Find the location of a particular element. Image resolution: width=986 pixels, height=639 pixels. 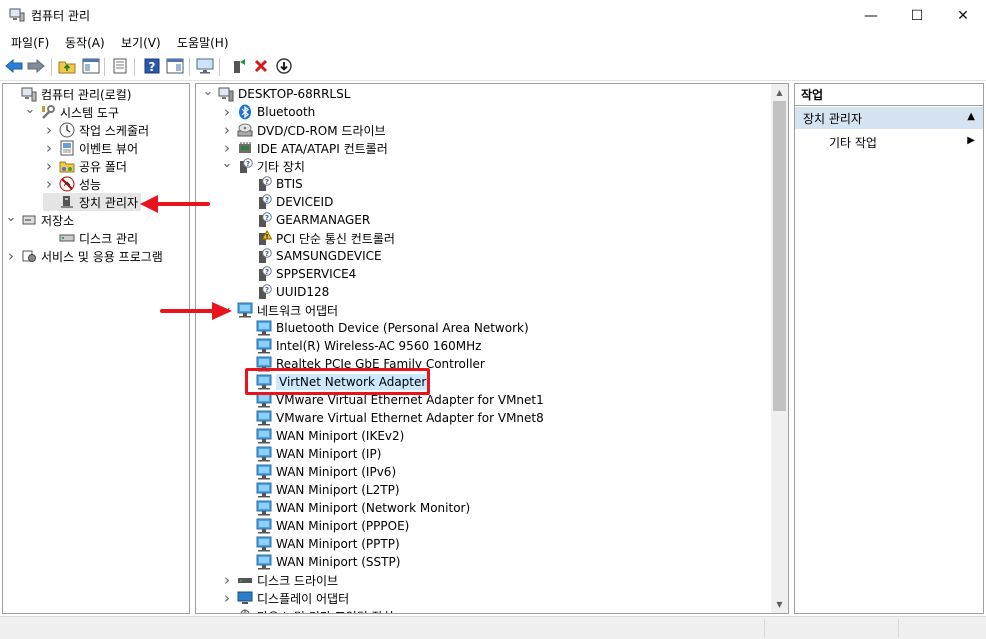

actions-section-device-manager: 장치 관리자 ▲ is located at coordinates (889, 118).